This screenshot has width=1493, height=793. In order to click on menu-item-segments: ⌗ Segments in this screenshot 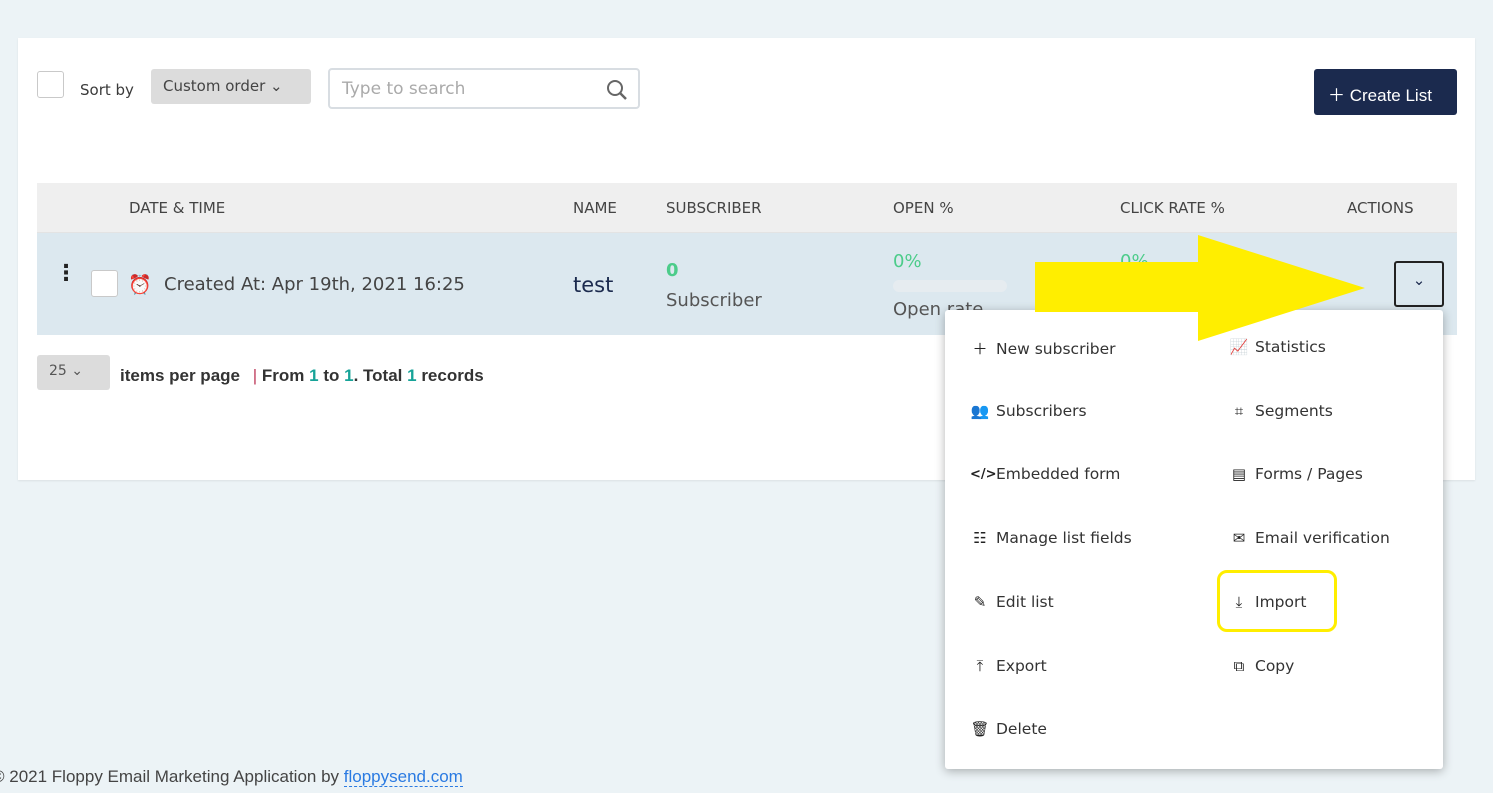, I will do `click(1281, 411)`.